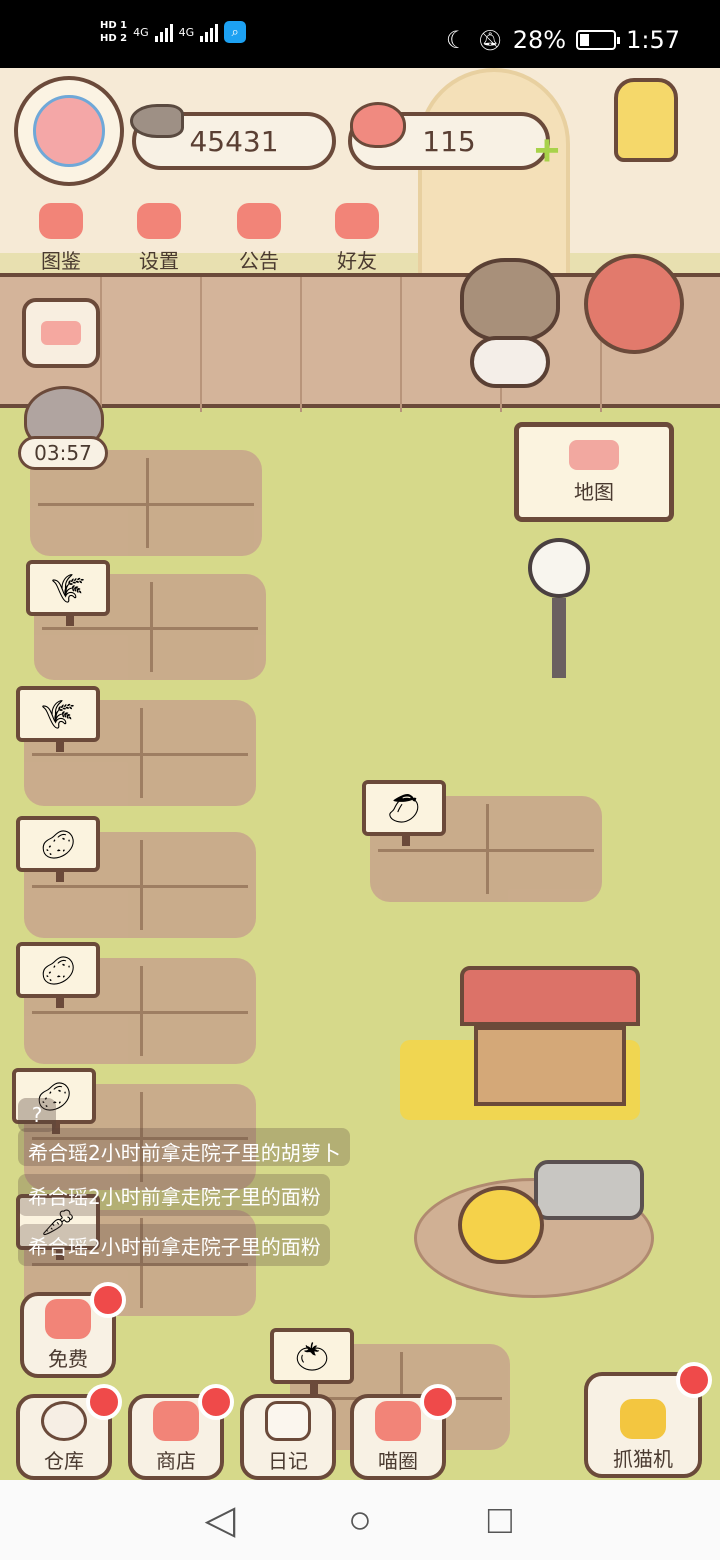  I want to click on cat-head, so click(510, 300).